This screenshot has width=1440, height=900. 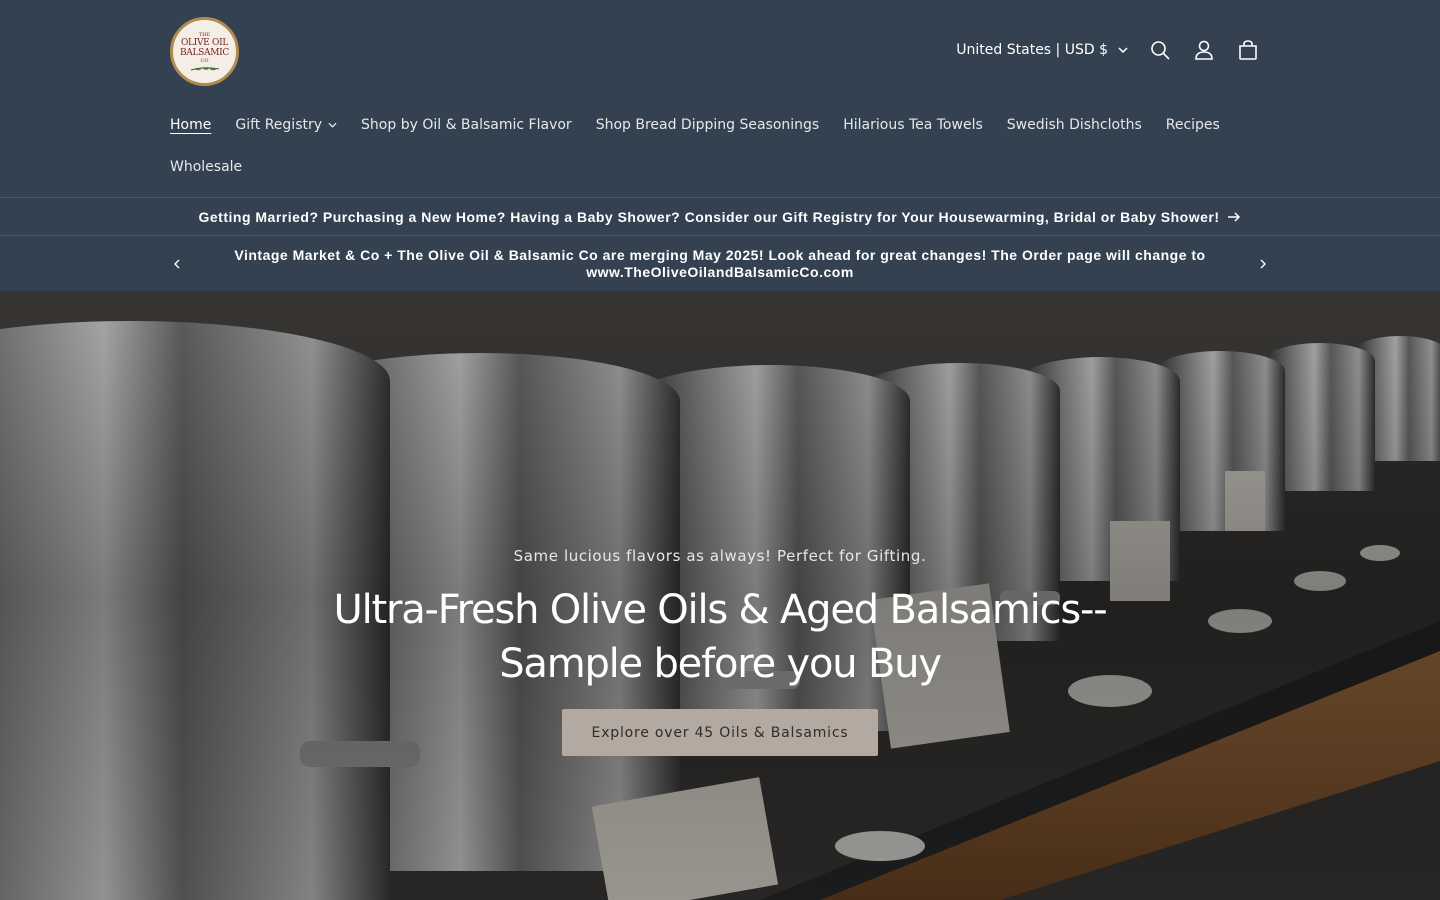 I want to click on logo-text-co: CO, so click(x=204, y=60).